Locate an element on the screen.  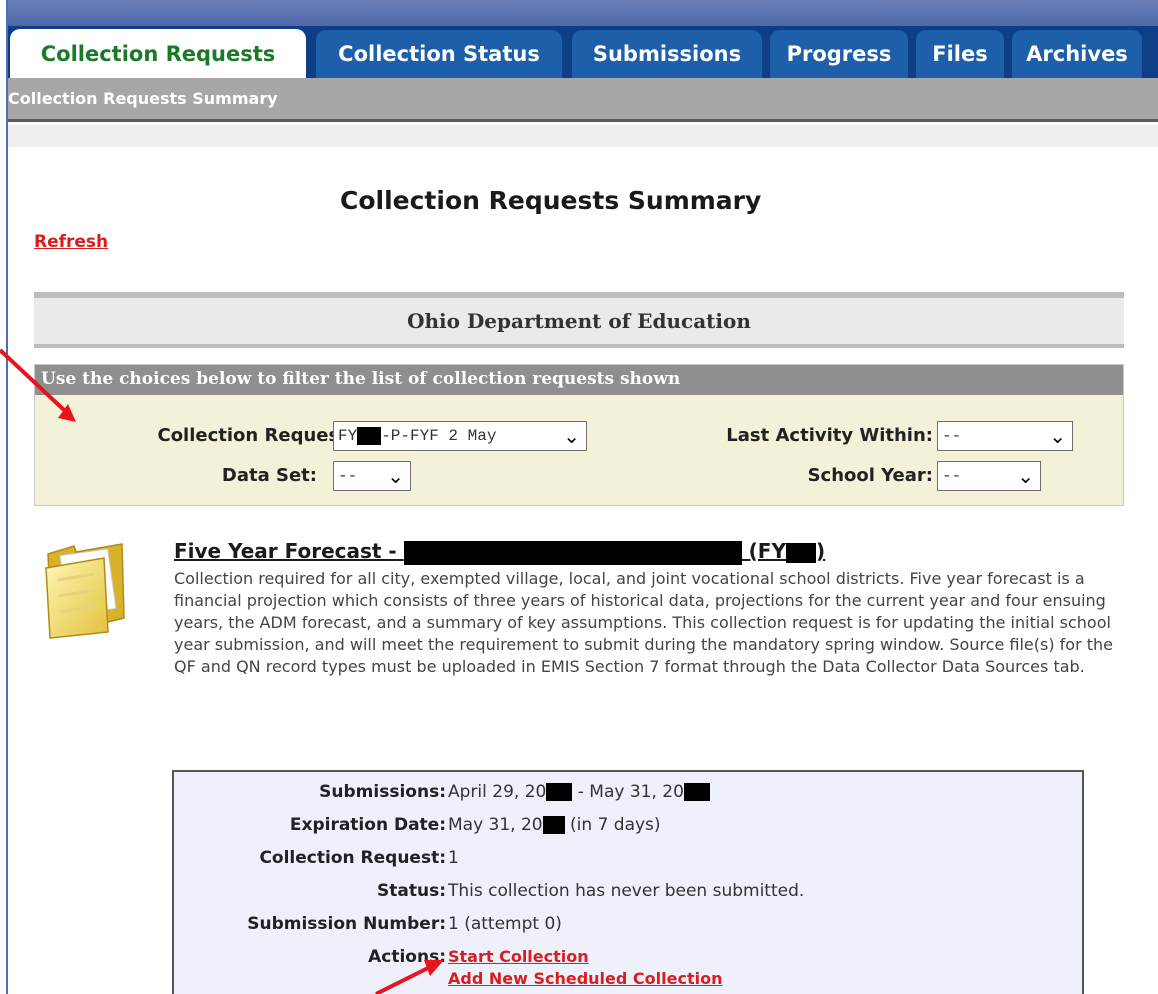
submission-number-row: Submission Number: 1 (attempt 0) is located at coordinates (630, 928).